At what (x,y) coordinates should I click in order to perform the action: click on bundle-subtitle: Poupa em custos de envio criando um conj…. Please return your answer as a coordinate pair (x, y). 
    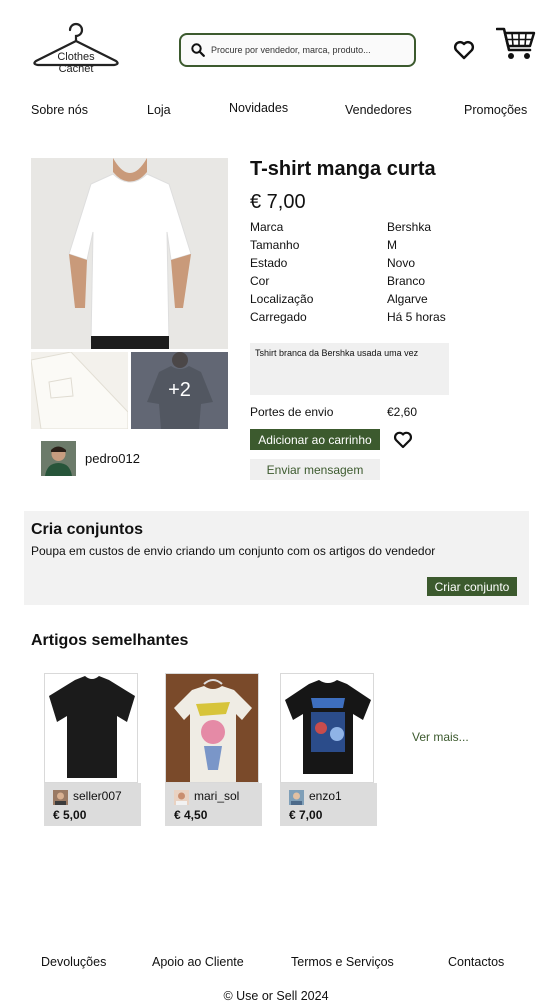
    Looking at the image, I should click on (233, 551).